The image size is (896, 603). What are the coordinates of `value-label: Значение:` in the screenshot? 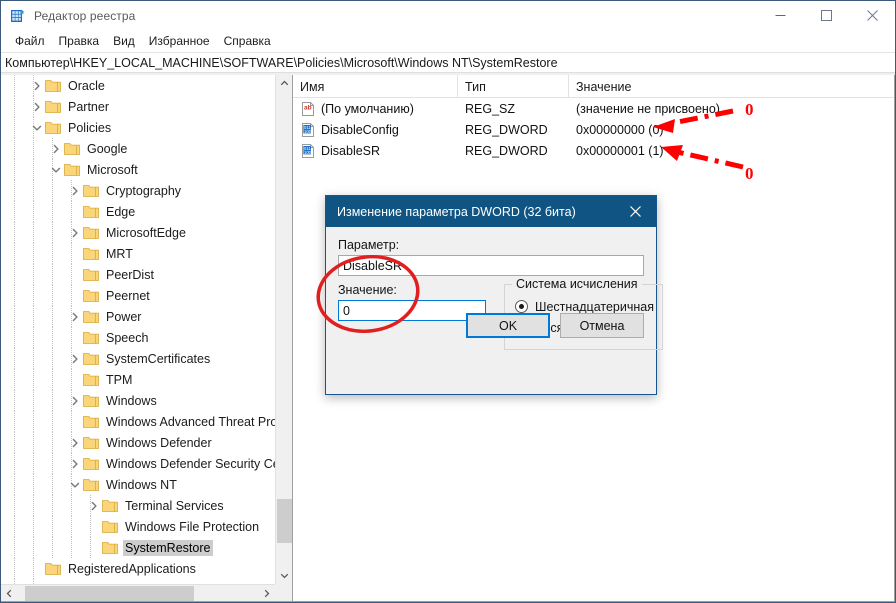 It's located at (367, 290).